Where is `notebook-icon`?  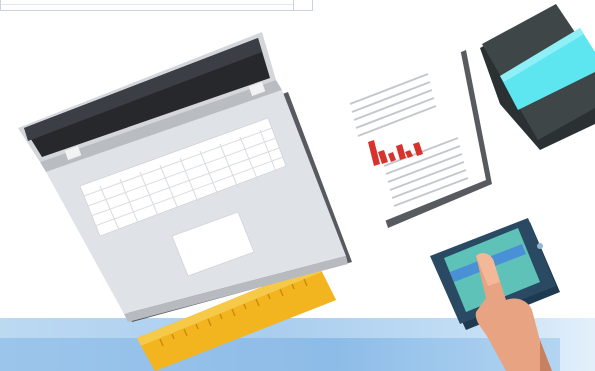 notebook-icon is located at coordinates (537, 77).